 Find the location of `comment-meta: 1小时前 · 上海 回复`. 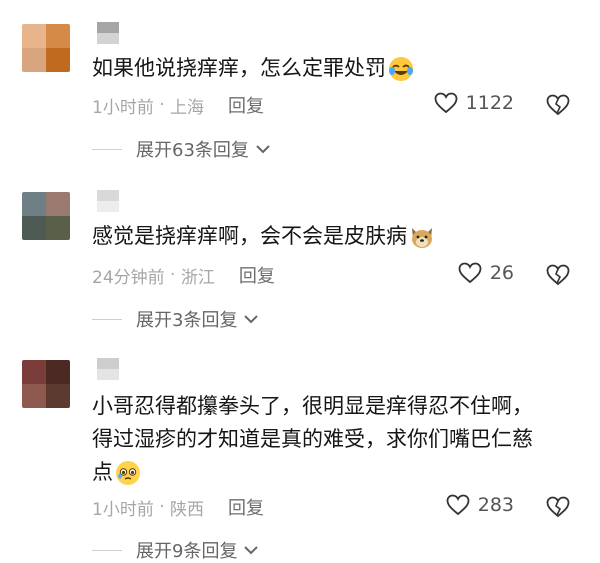

comment-meta: 1小时前 · 上海 回复 is located at coordinates (178, 105).